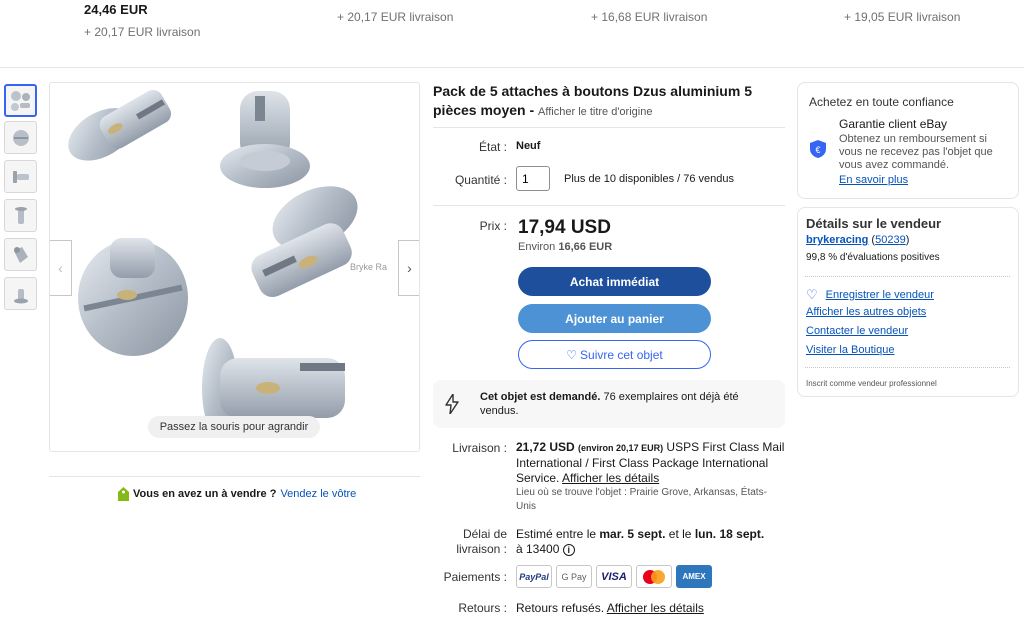  Describe the element at coordinates (482, 608) in the screenshot. I see `returns-label: Retours :` at that location.